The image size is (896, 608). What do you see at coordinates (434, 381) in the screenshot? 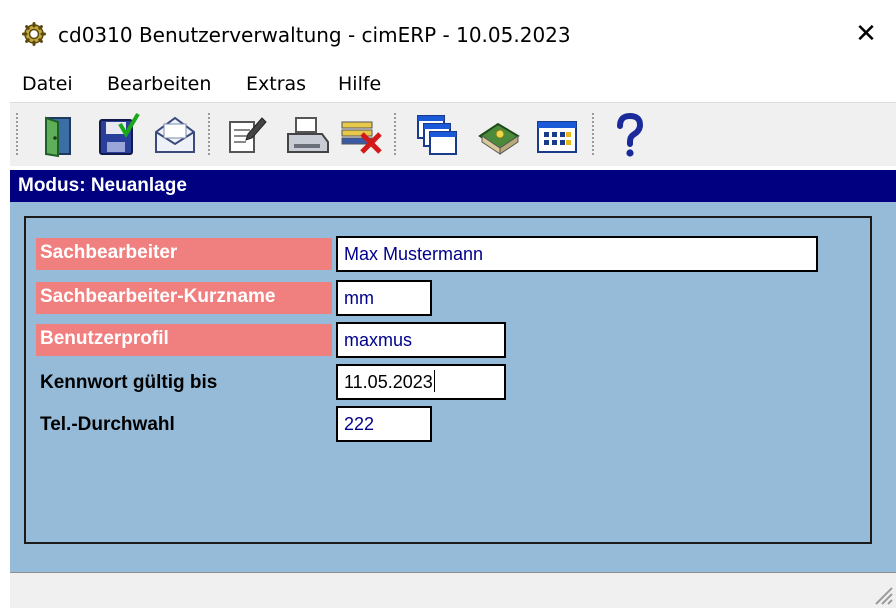
I see `text-caret` at bounding box center [434, 381].